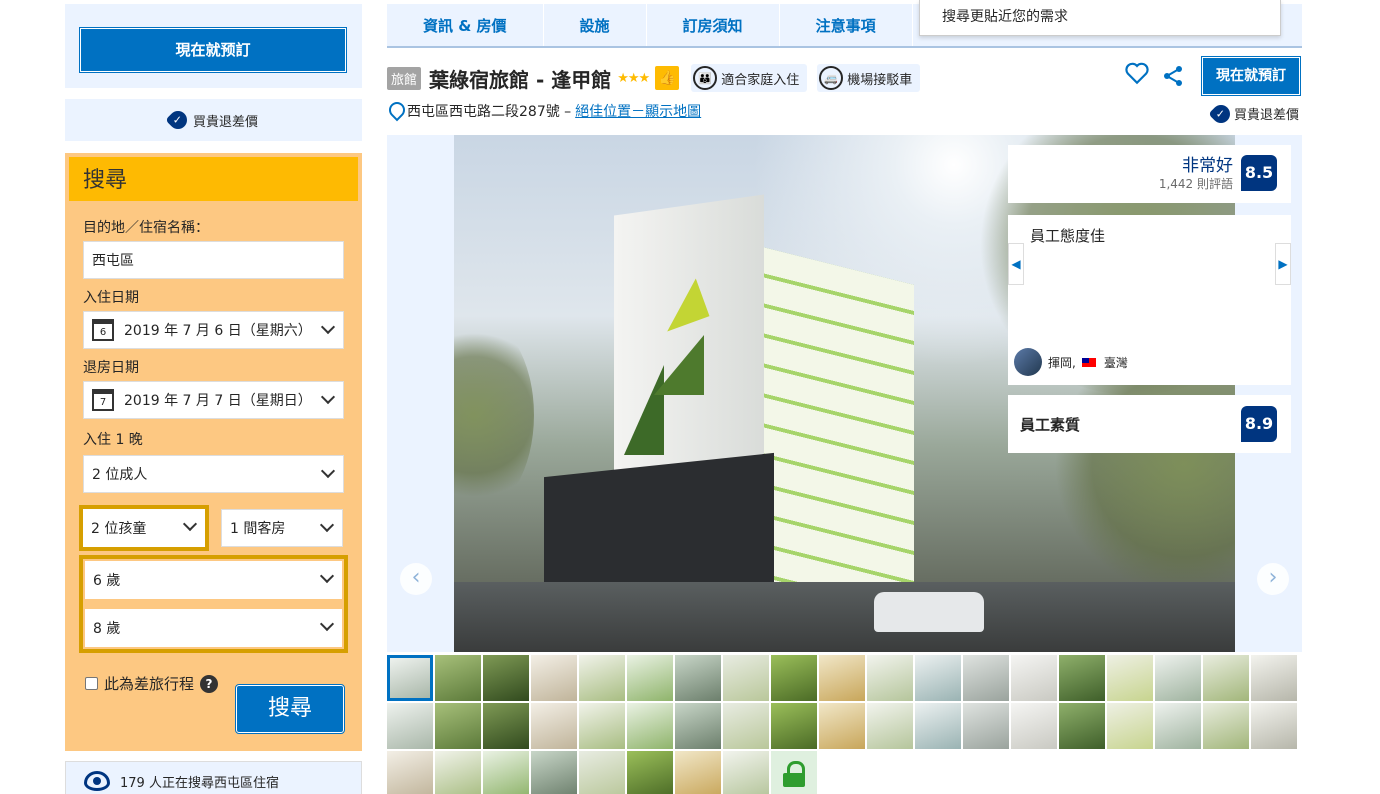 The width and height of the screenshot is (1380, 794). Describe the element at coordinates (465, 25) in the screenshot. I see `tab-info-prices: 資訊 & 房價` at that location.